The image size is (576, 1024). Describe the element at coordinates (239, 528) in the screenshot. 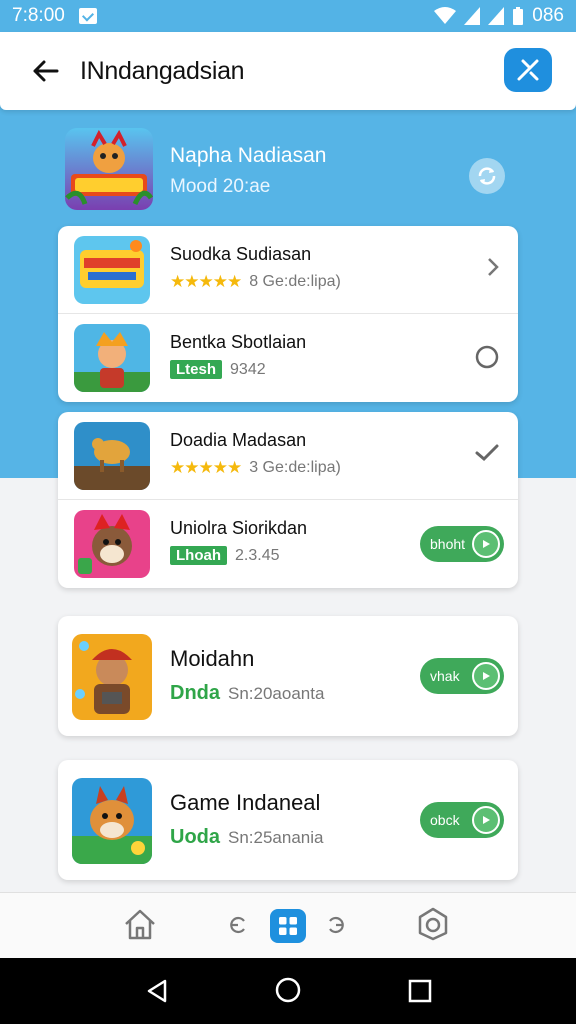

I see `app-name: Uniolra Siorikdan` at that location.